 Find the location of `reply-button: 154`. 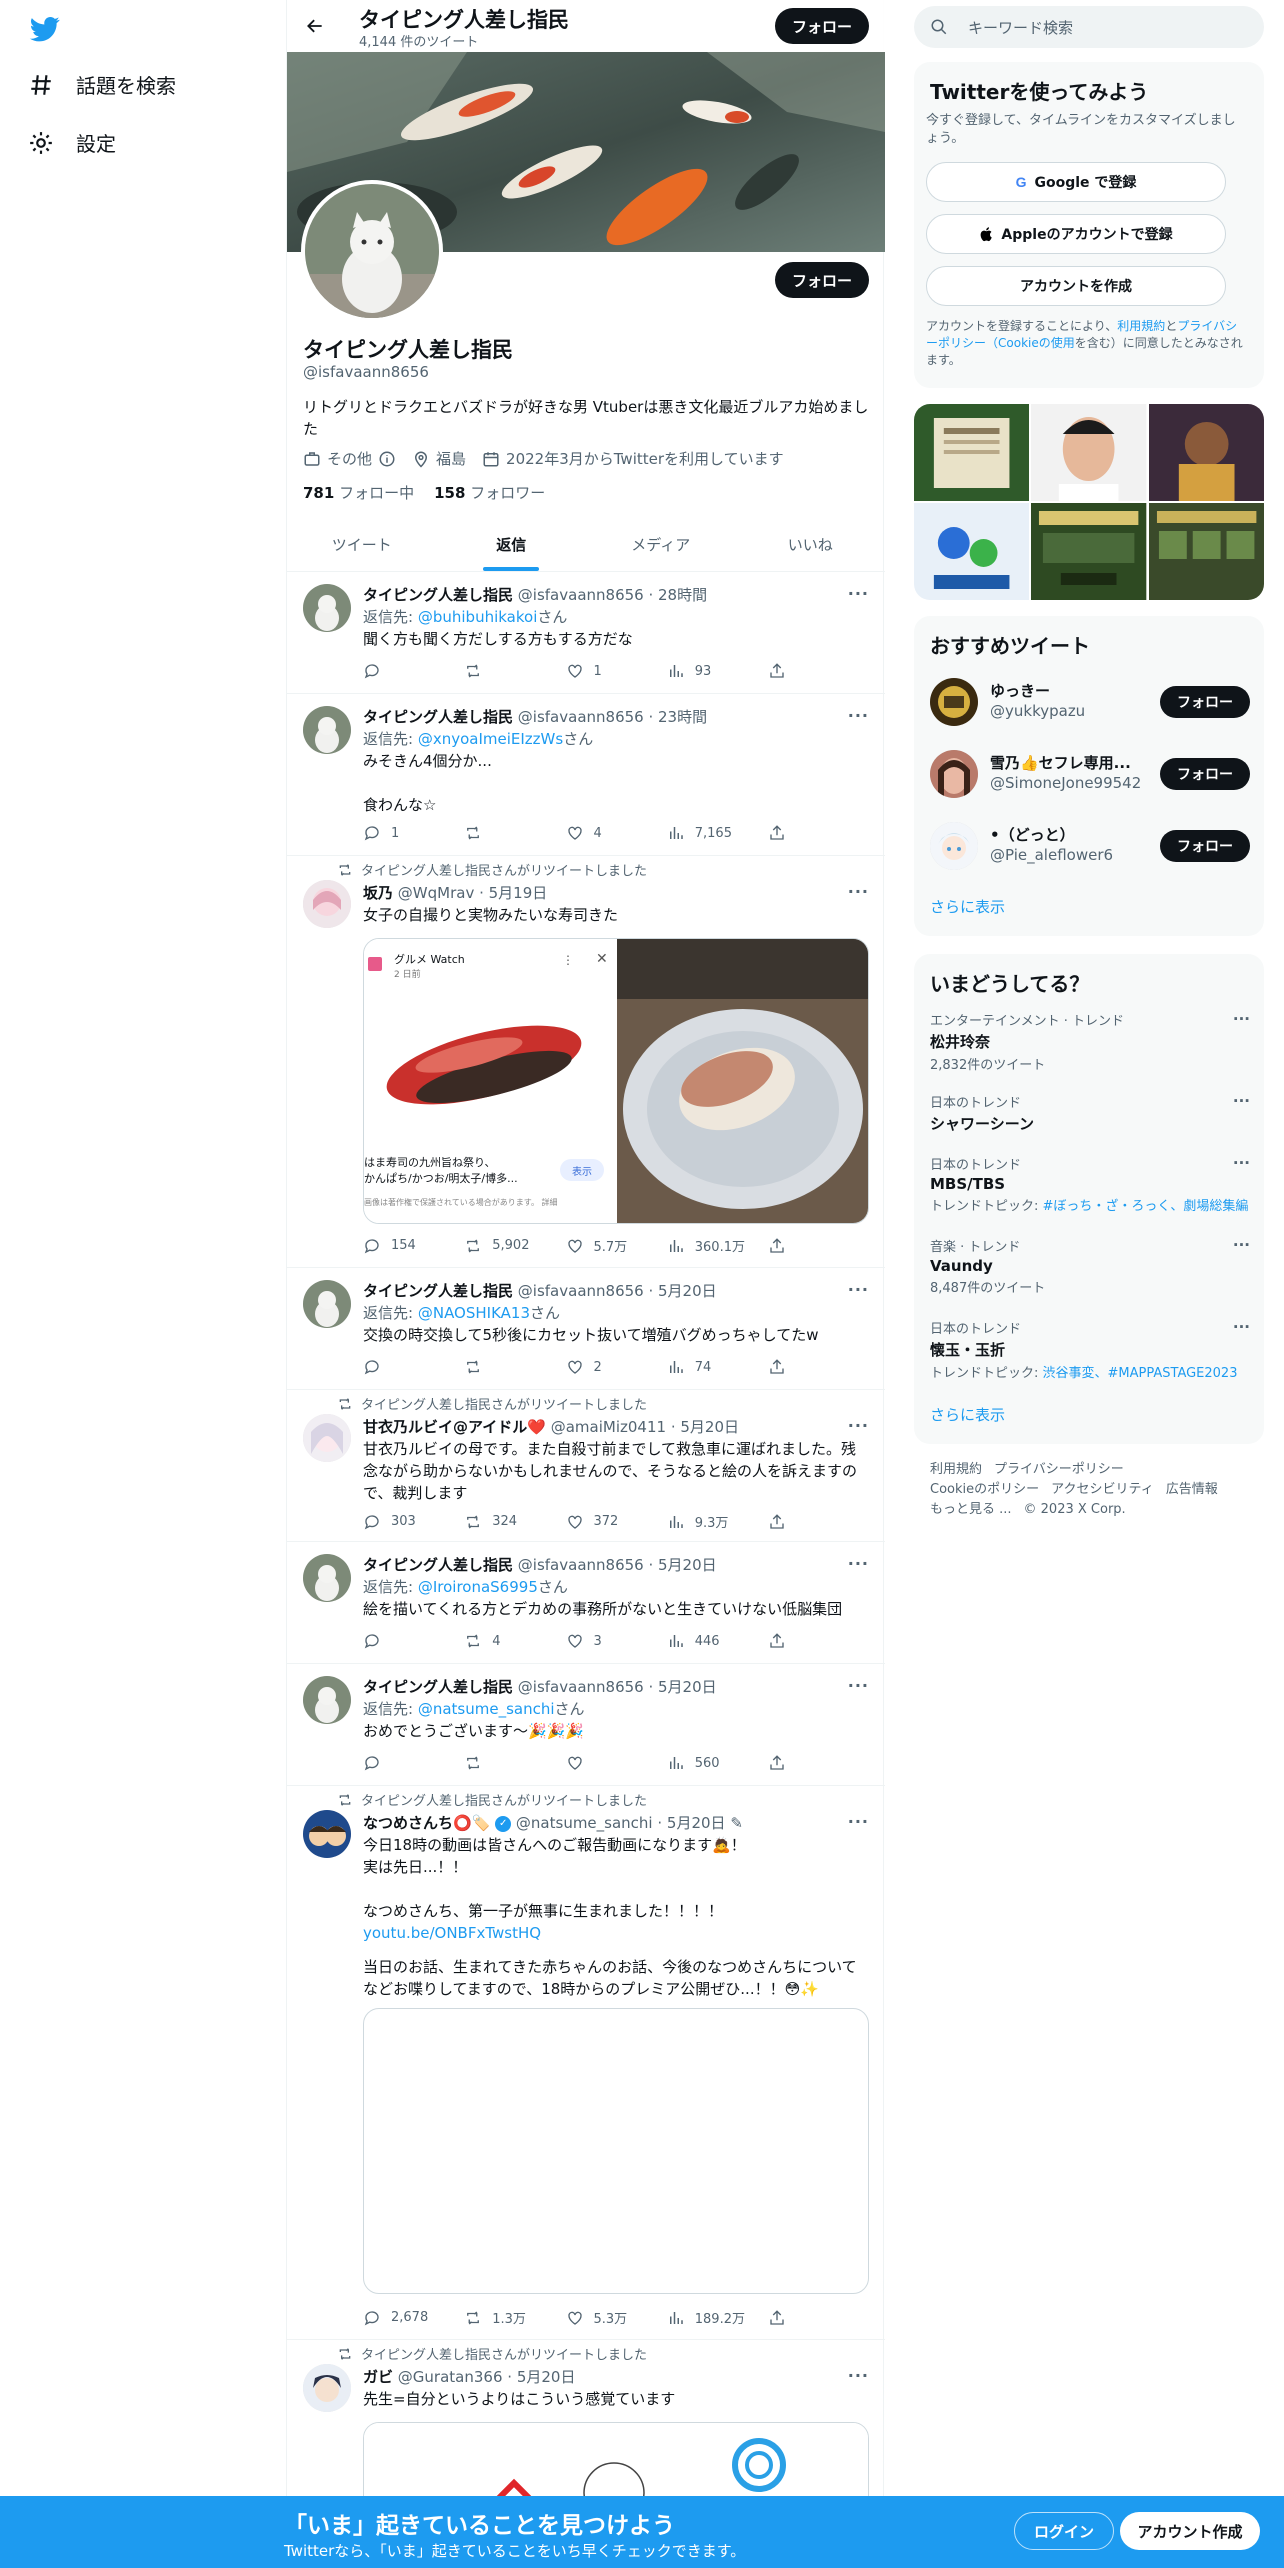

reply-button: 154 is located at coordinates (403, 1245).